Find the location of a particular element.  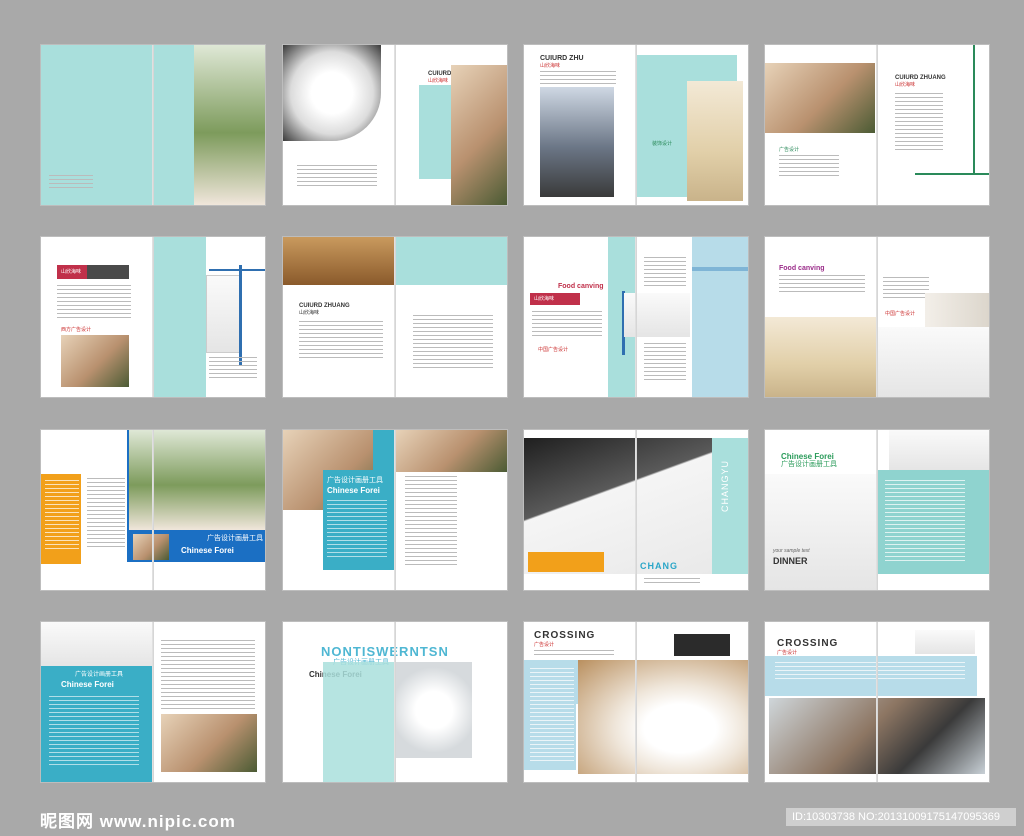

blue-stripe is located at coordinates (720, 269).